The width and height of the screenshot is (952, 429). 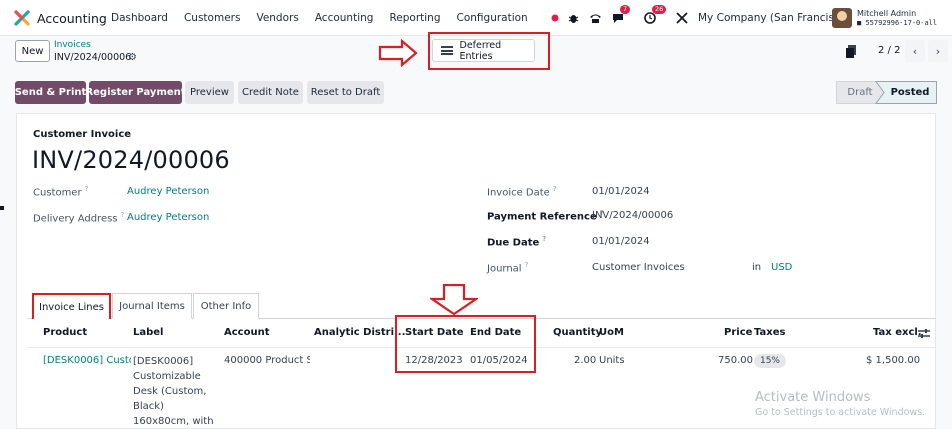 What do you see at coordinates (577, 332) in the screenshot?
I see `column-quantity: Quantity` at bounding box center [577, 332].